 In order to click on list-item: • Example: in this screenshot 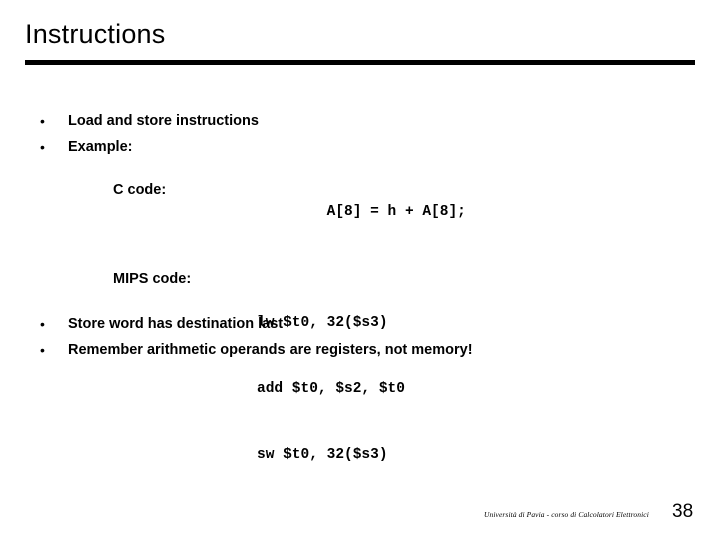, I will do `click(360, 149)`.